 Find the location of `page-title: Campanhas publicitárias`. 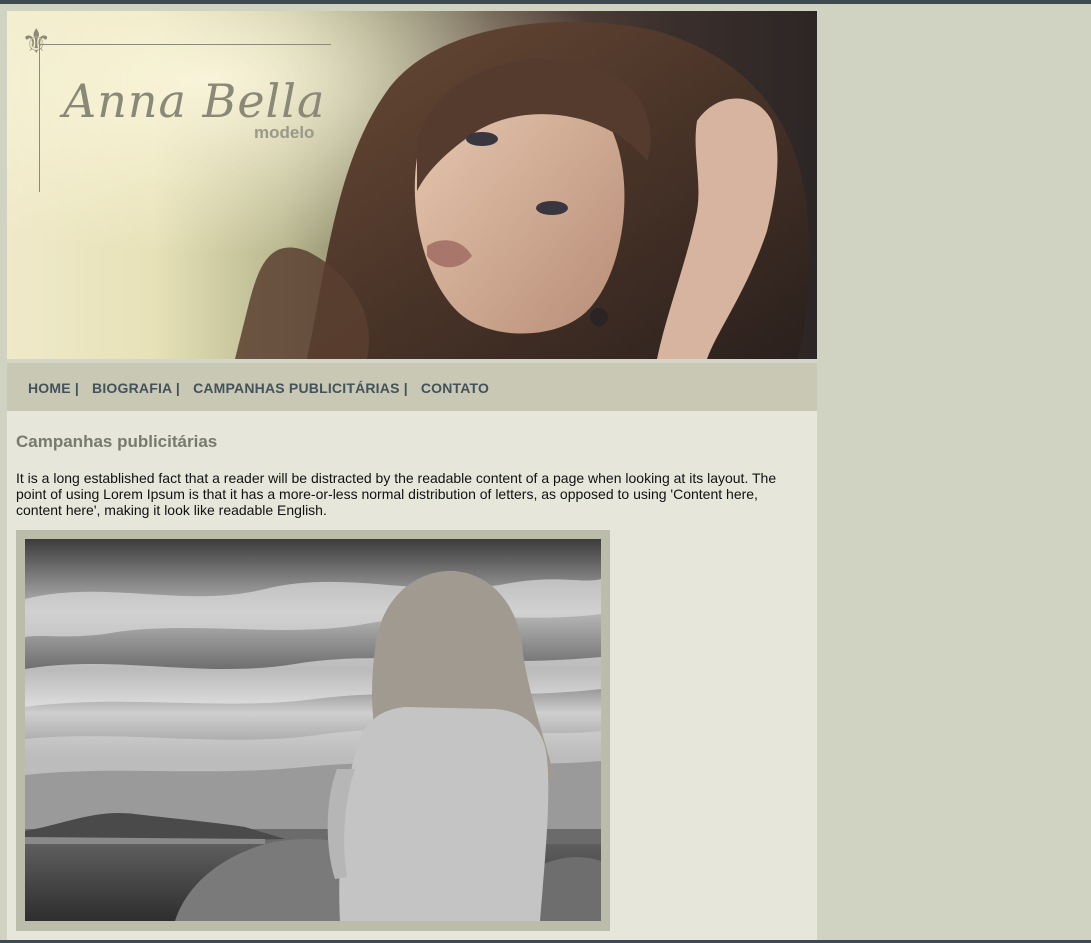

page-title: Campanhas publicitárias is located at coordinates (117, 441).